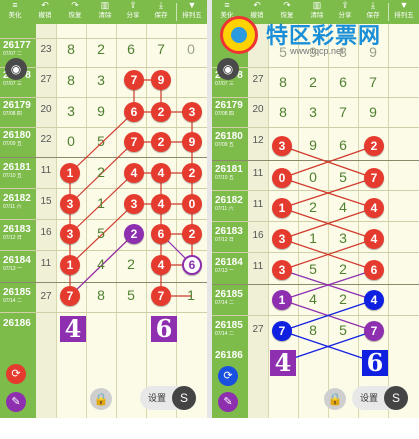  What do you see at coordinates (161, 49) in the screenshot?
I see `draw-digit: 7` at bounding box center [161, 49].